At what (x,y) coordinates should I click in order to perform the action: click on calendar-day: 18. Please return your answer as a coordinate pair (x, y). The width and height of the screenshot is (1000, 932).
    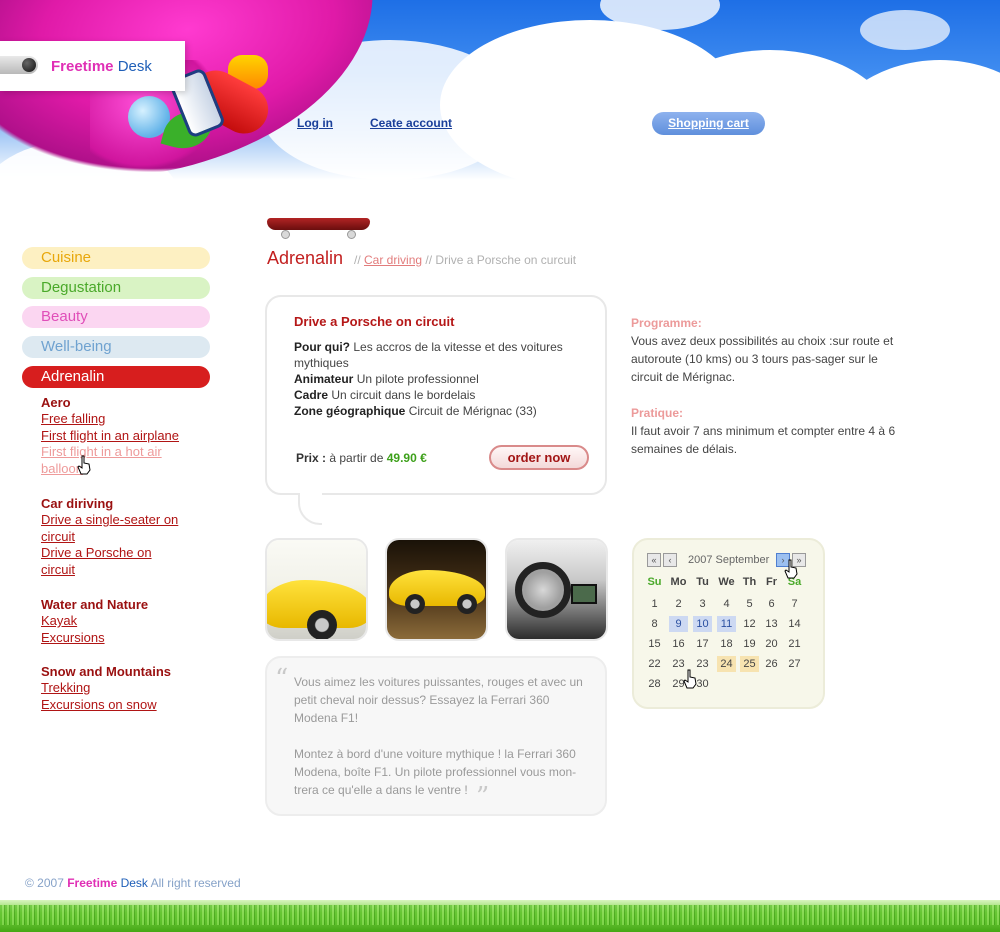
    Looking at the image, I should click on (726, 644).